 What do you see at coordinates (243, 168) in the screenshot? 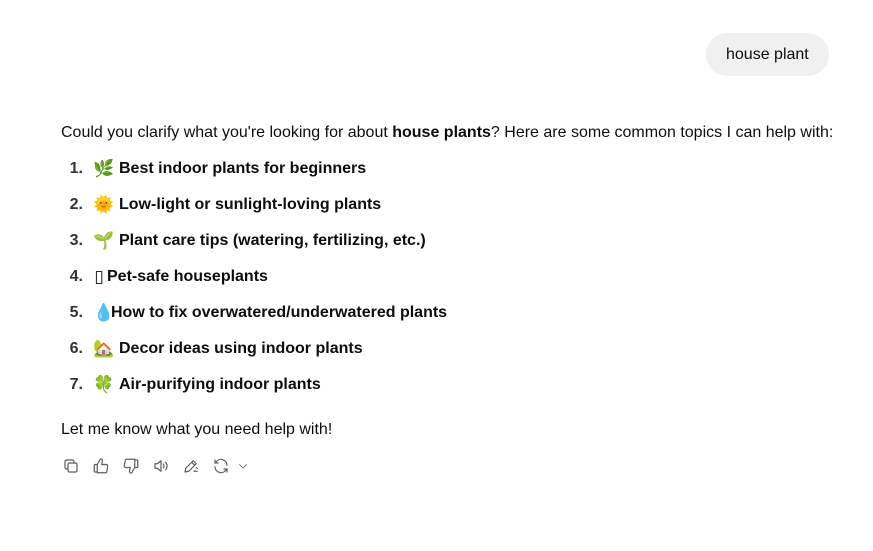
I see `list-item-label: Best indoor plants for beginners` at bounding box center [243, 168].